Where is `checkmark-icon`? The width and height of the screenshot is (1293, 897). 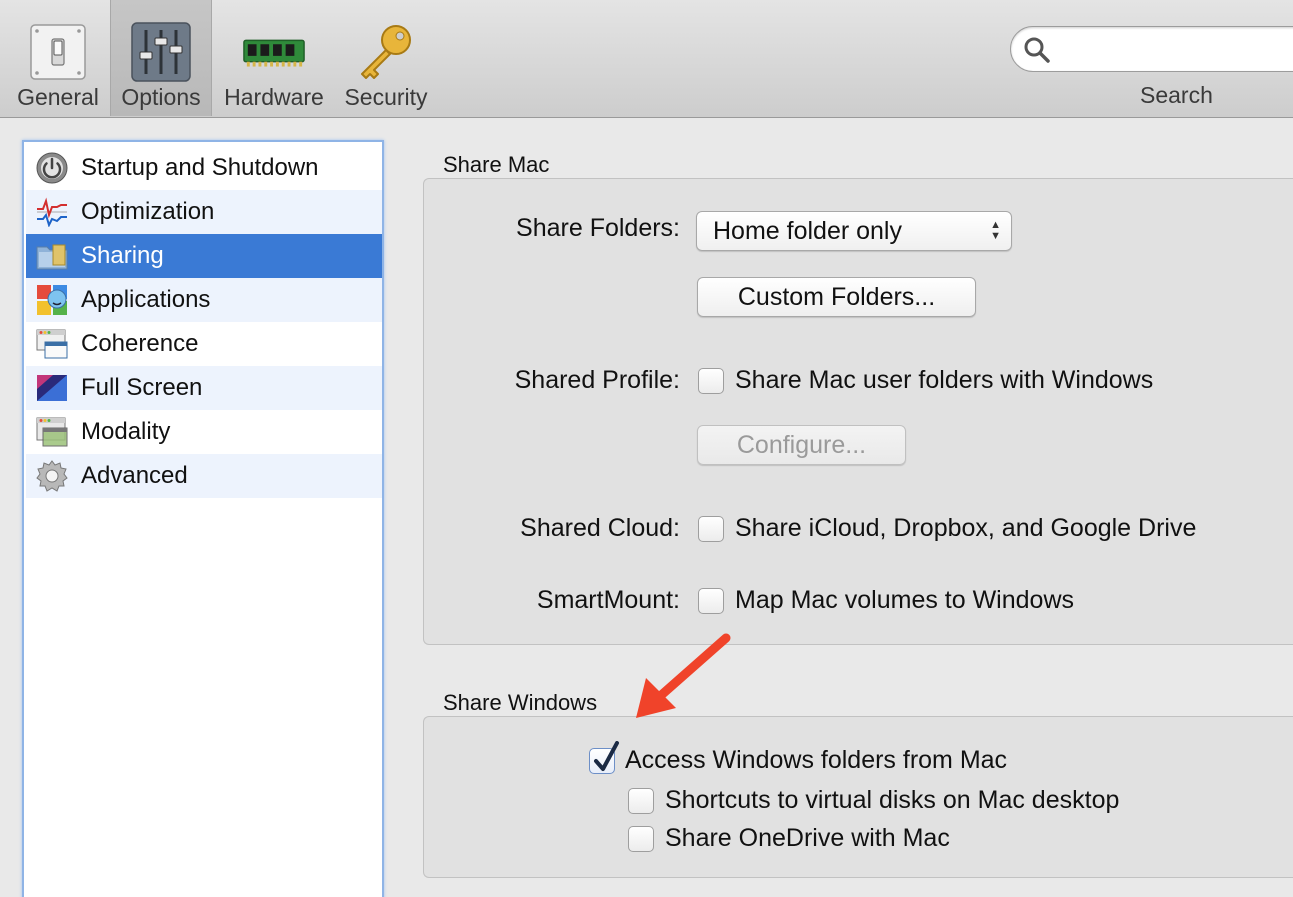 checkmark-icon is located at coordinates (606, 756).